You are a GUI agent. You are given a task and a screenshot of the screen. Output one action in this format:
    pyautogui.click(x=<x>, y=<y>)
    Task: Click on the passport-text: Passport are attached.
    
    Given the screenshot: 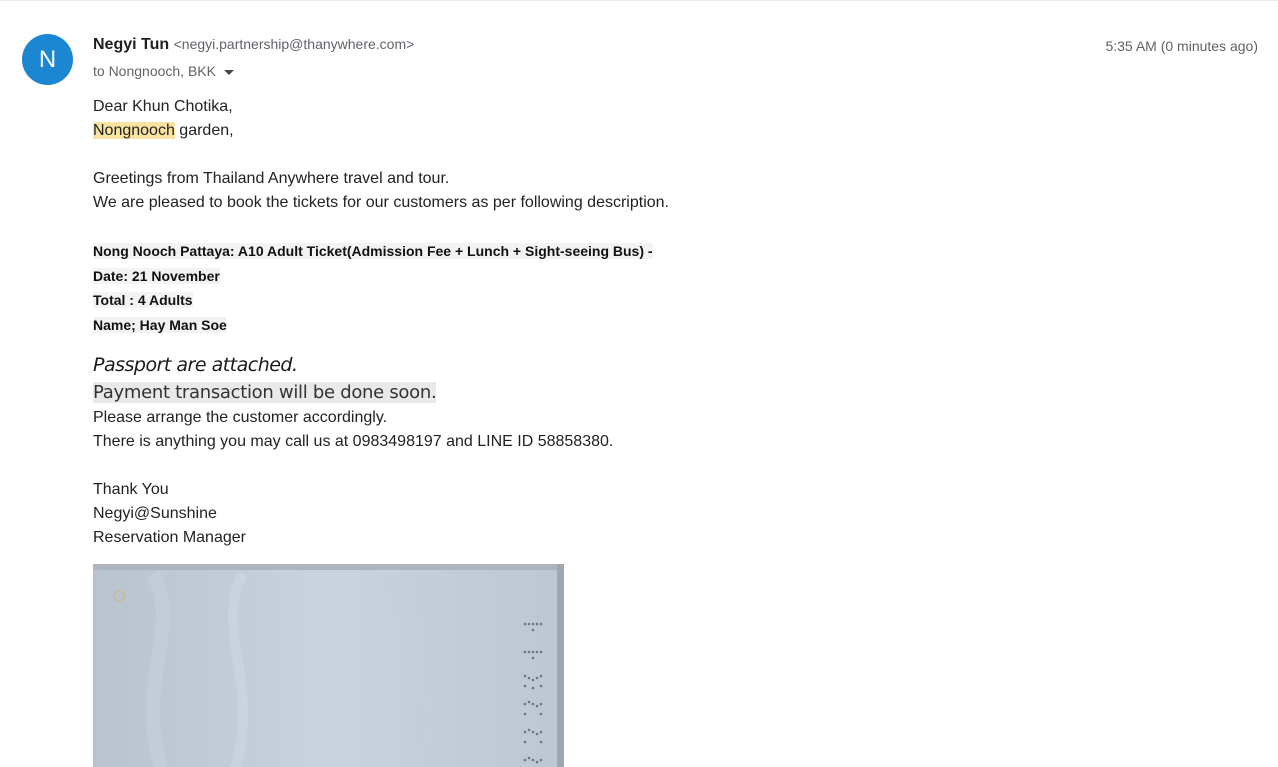 What is the action you would take?
    pyautogui.click(x=195, y=365)
    